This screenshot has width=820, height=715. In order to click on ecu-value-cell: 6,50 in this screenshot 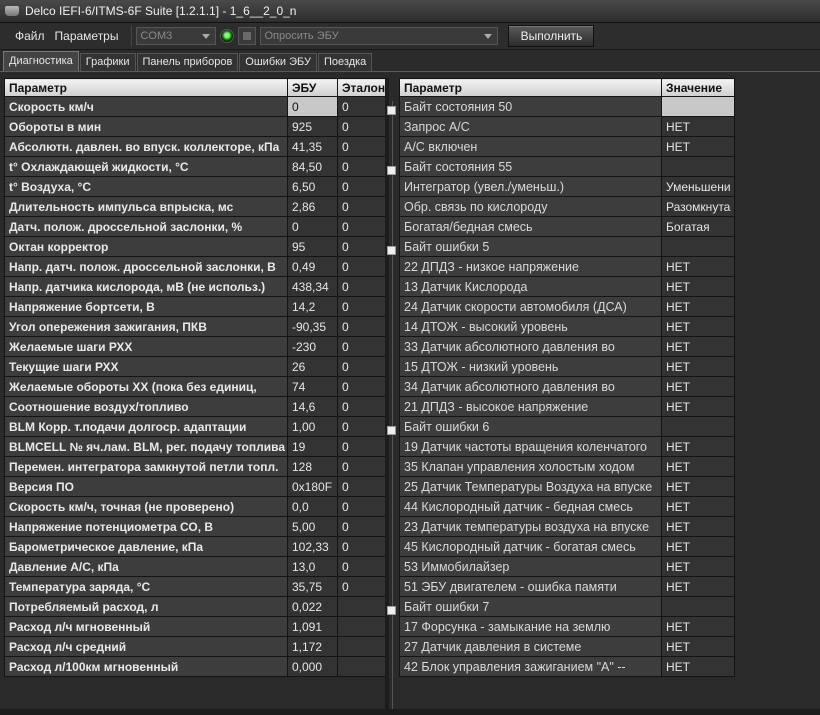, I will do `click(312, 186)`.